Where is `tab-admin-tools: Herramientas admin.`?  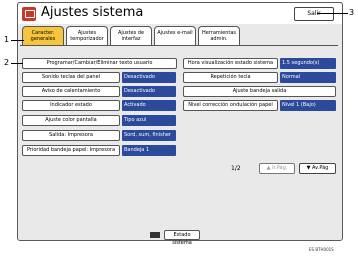
tab-admin-tools: Herramientas admin. is located at coordinates (219, 36).